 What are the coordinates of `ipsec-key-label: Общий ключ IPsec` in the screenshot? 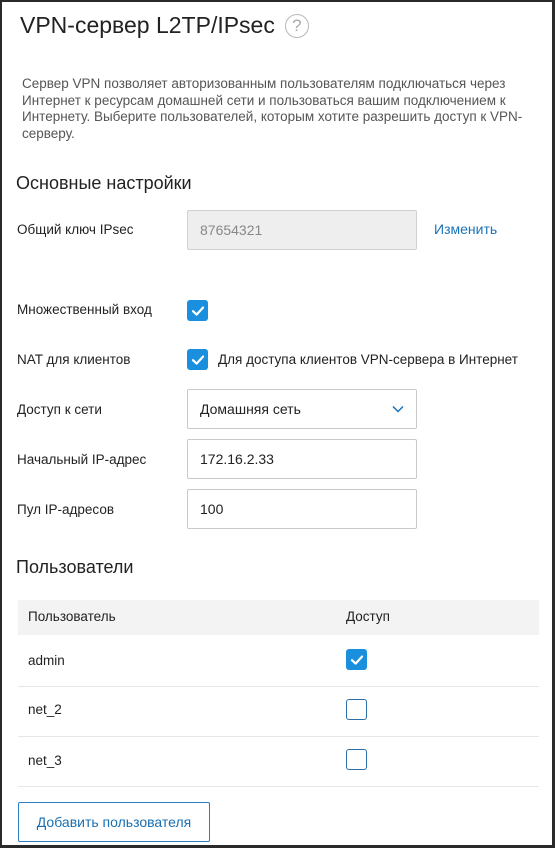 It's located at (75, 229).